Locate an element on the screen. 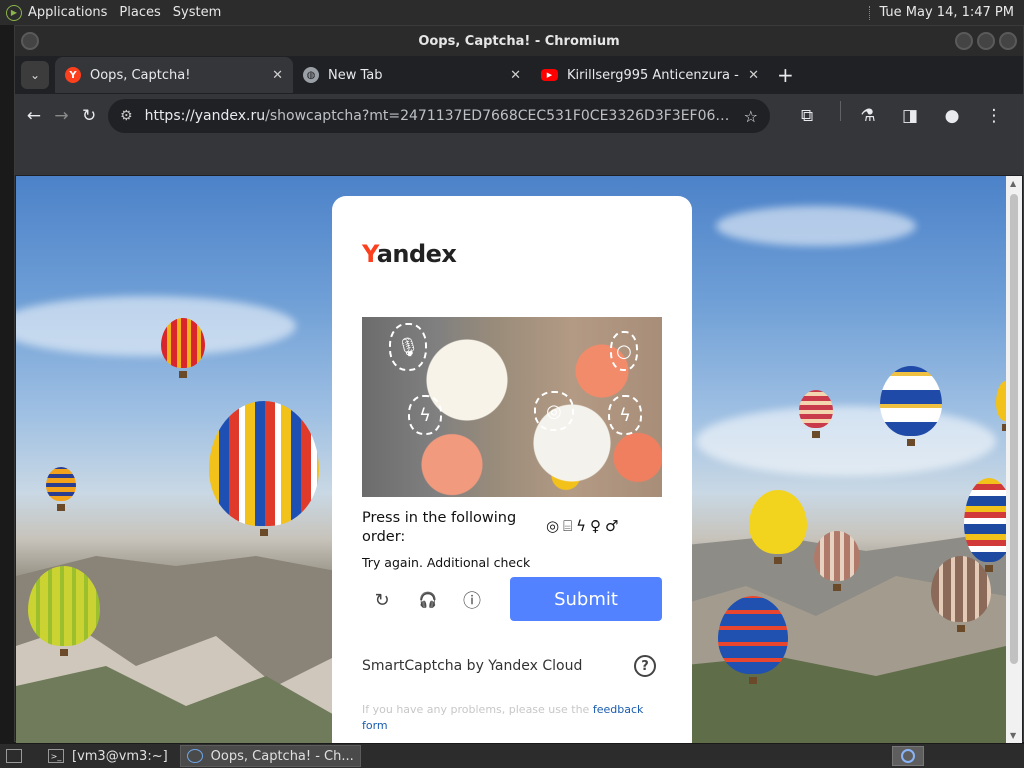 This screenshot has width=1024, height=768. bolt-icon: ϟ is located at coordinates (625, 415).